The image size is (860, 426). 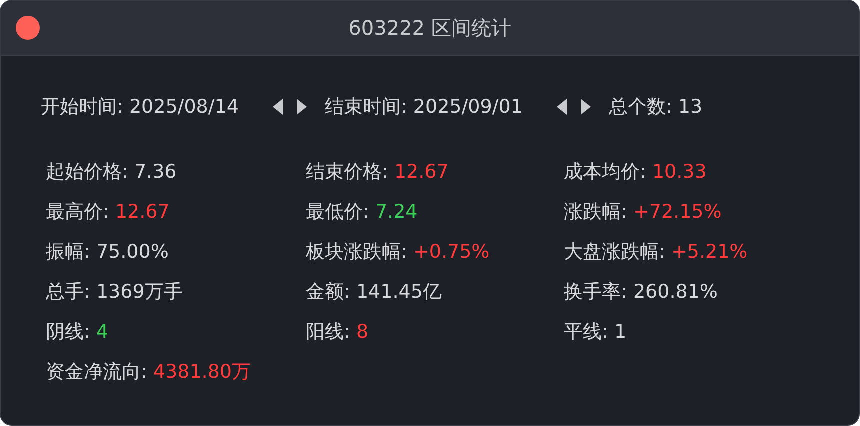 I want to click on window-title: 603222 区间统计, so click(x=430, y=28).